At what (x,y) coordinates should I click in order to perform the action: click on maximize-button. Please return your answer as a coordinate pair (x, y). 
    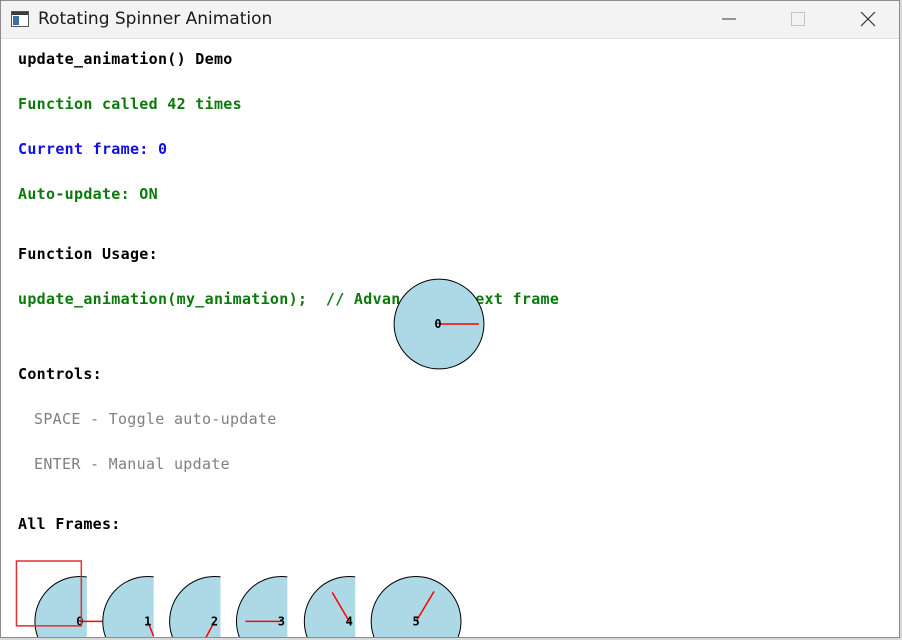
    Looking at the image, I should click on (797, 19).